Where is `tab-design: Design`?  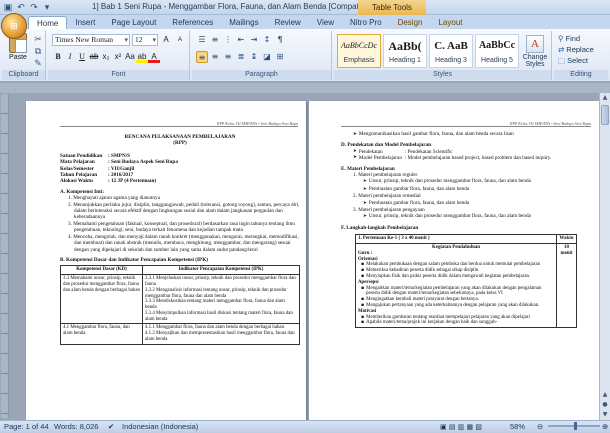
tab-design: Design is located at coordinates (410, 22).